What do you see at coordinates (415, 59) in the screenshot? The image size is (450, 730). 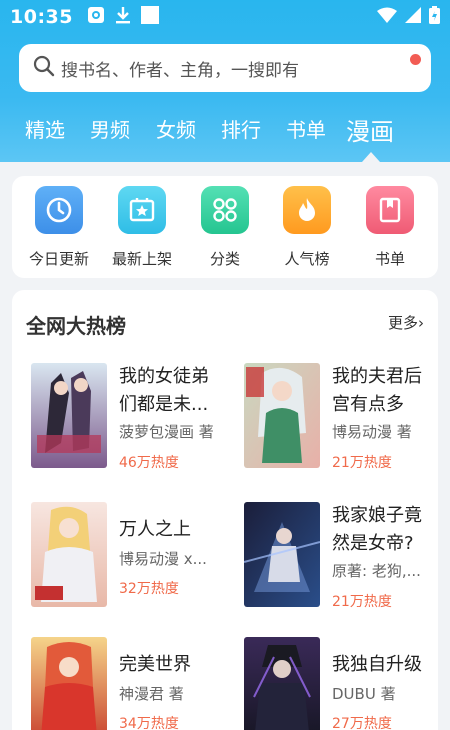 I see `notification-dot` at bounding box center [415, 59].